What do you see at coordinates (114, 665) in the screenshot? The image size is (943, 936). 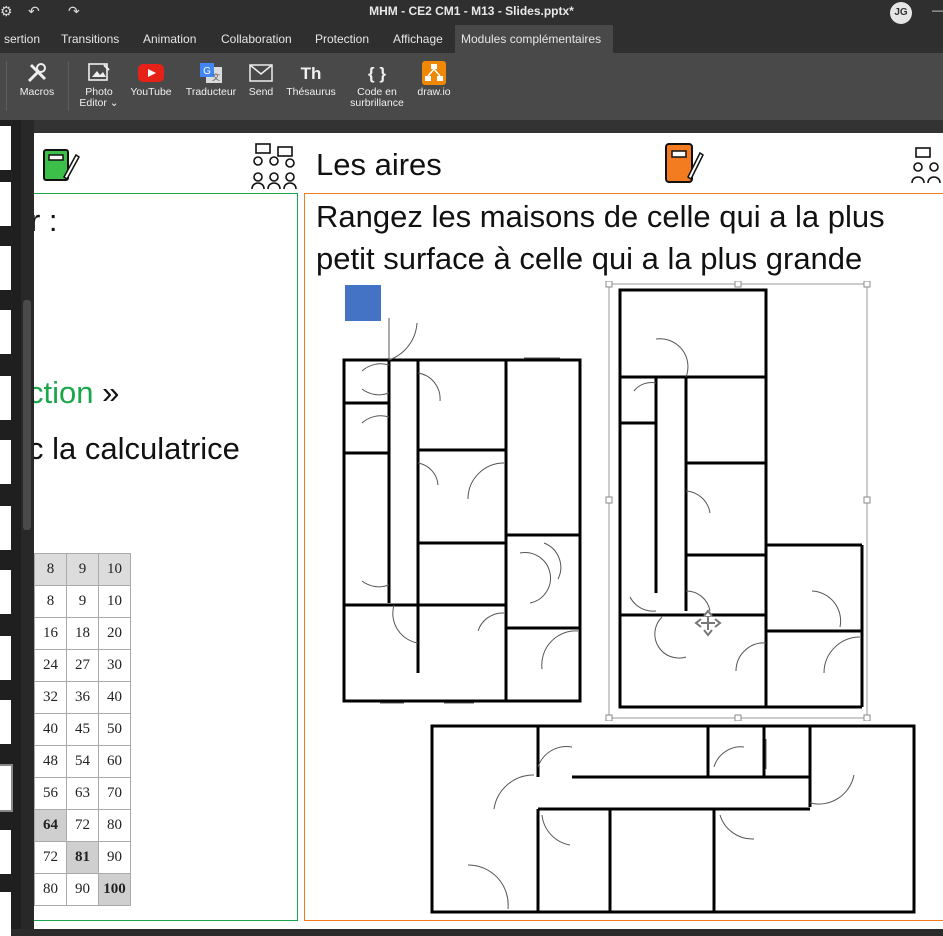 I see `table-cell: 30` at bounding box center [114, 665].